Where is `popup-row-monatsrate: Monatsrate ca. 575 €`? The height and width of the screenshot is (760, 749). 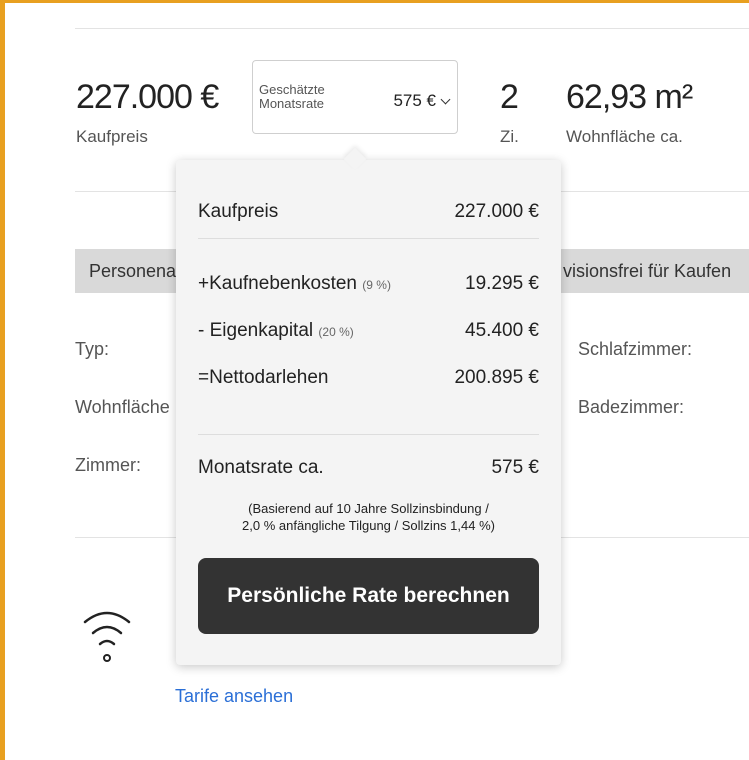
popup-row-monatsrate: Monatsrate ca. 575 € is located at coordinates (368, 467).